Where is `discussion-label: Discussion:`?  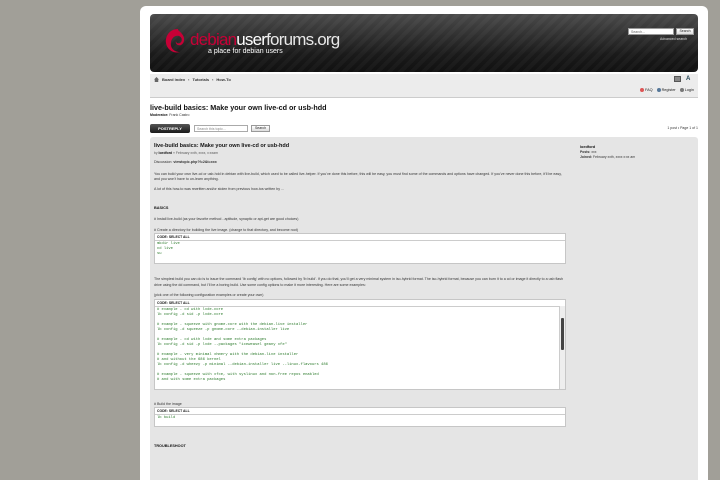 discussion-label: Discussion: is located at coordinates (164, 162).